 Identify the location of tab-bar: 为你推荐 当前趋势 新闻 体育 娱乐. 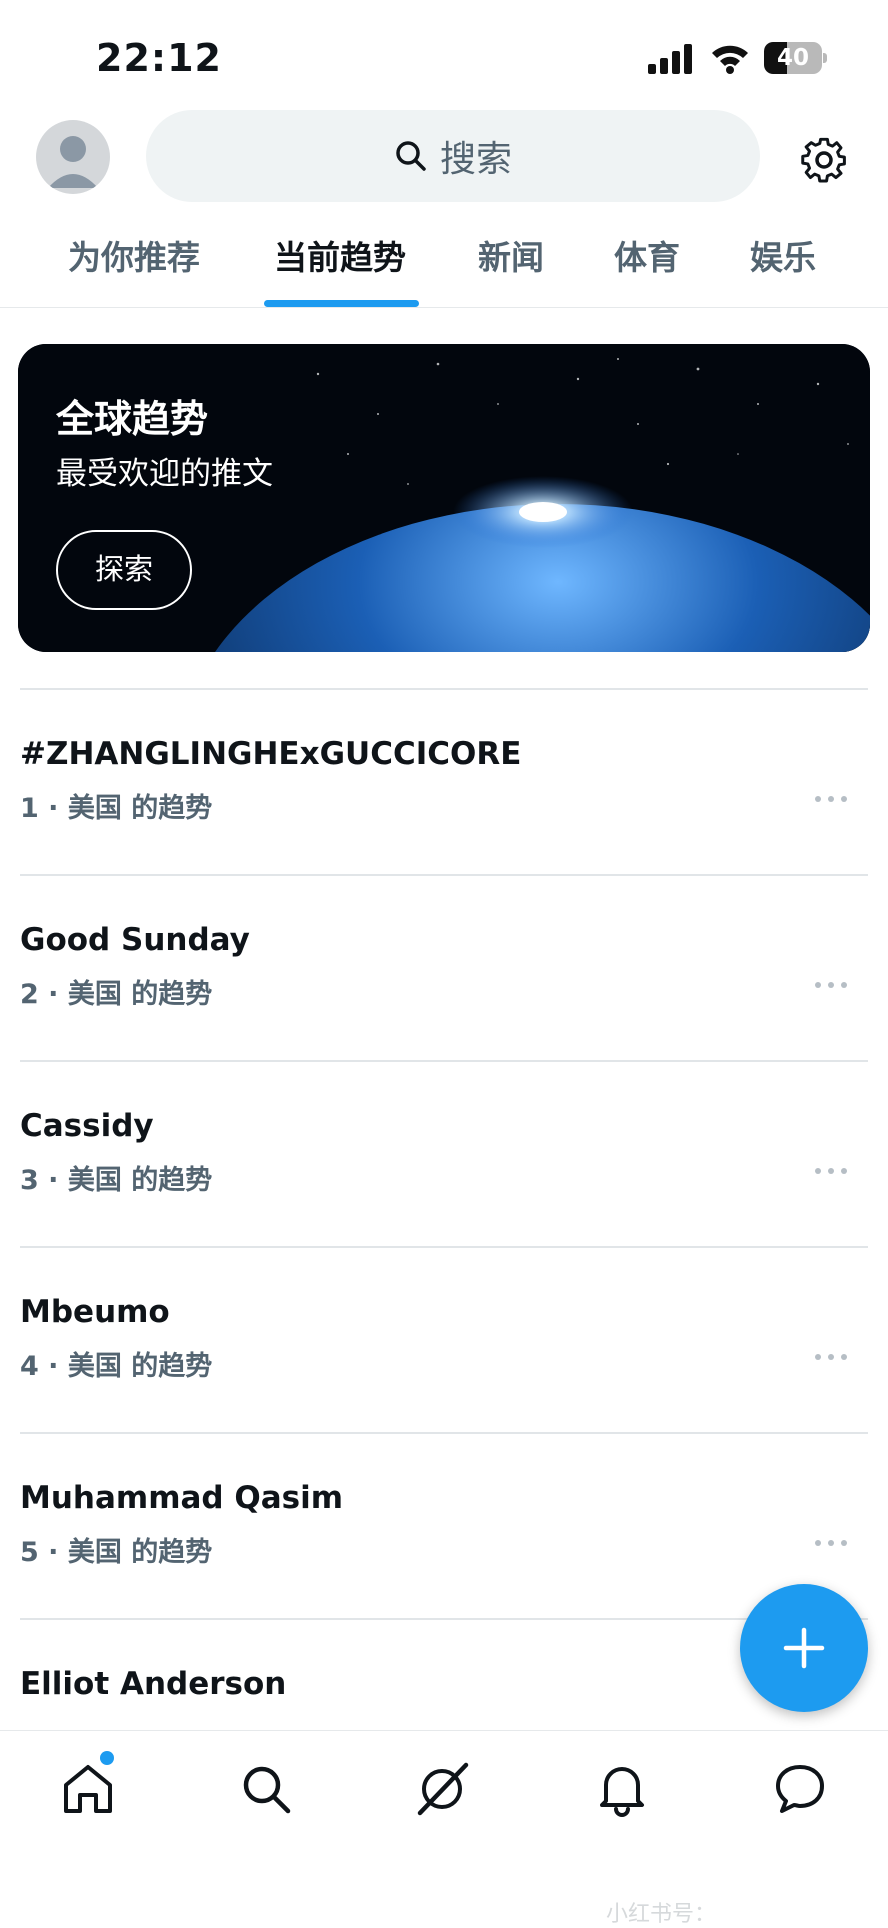
(444, 268).